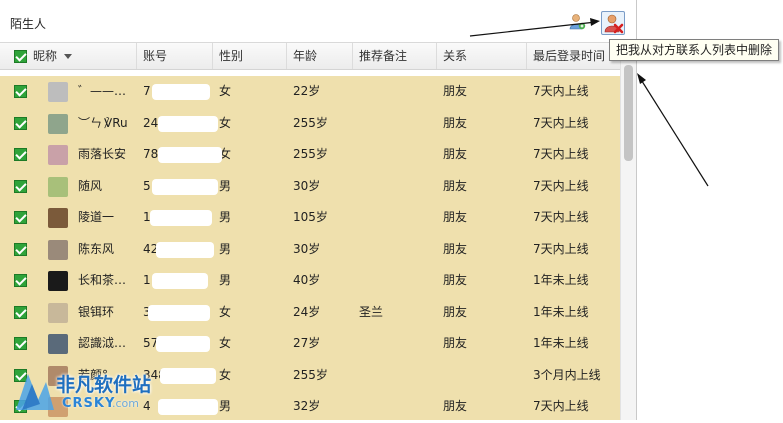 This screenshot has height=423, width=783. What do you see at coordinates (371, 311) in the screenshot?
I see `note-cell: 圣兰` at bounding box center [371, 311].